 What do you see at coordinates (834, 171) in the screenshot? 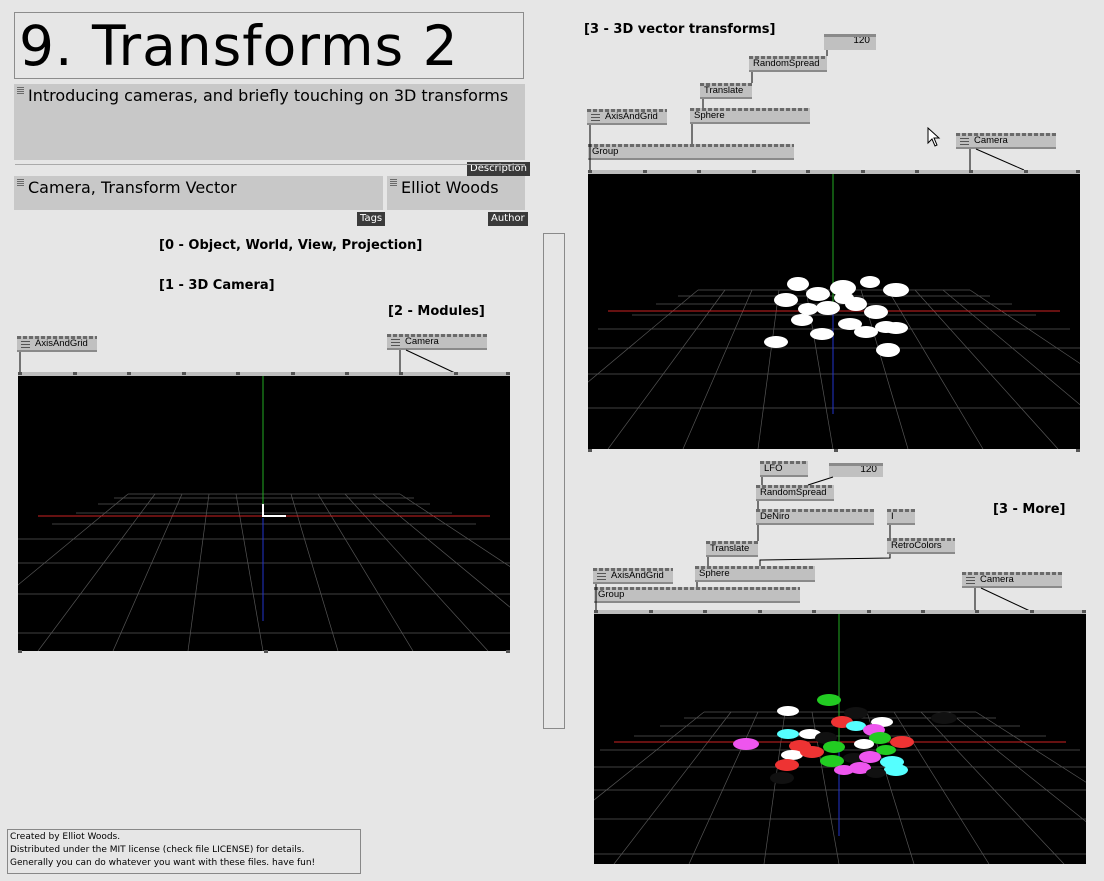
I see `renderer-2-pins` at bounding box center [834, 171].